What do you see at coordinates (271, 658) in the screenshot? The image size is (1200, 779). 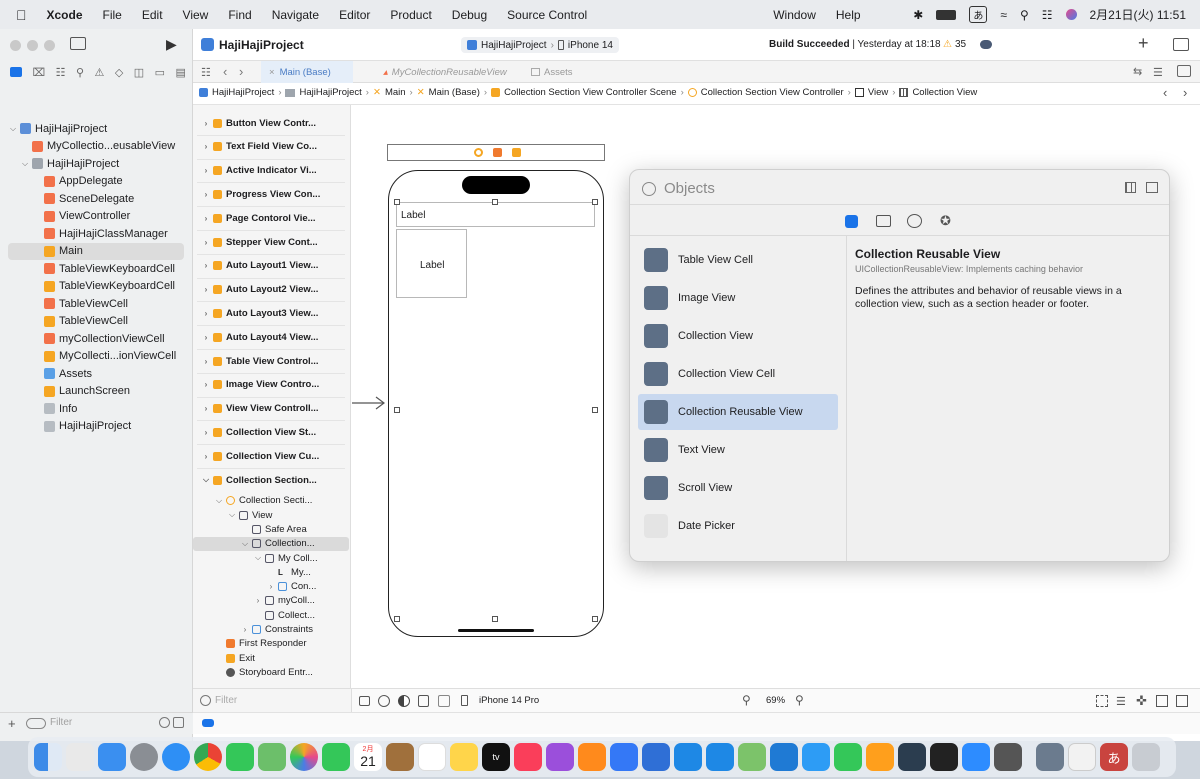 I see `outline-item: Exit` at bounding box center [271, 658].